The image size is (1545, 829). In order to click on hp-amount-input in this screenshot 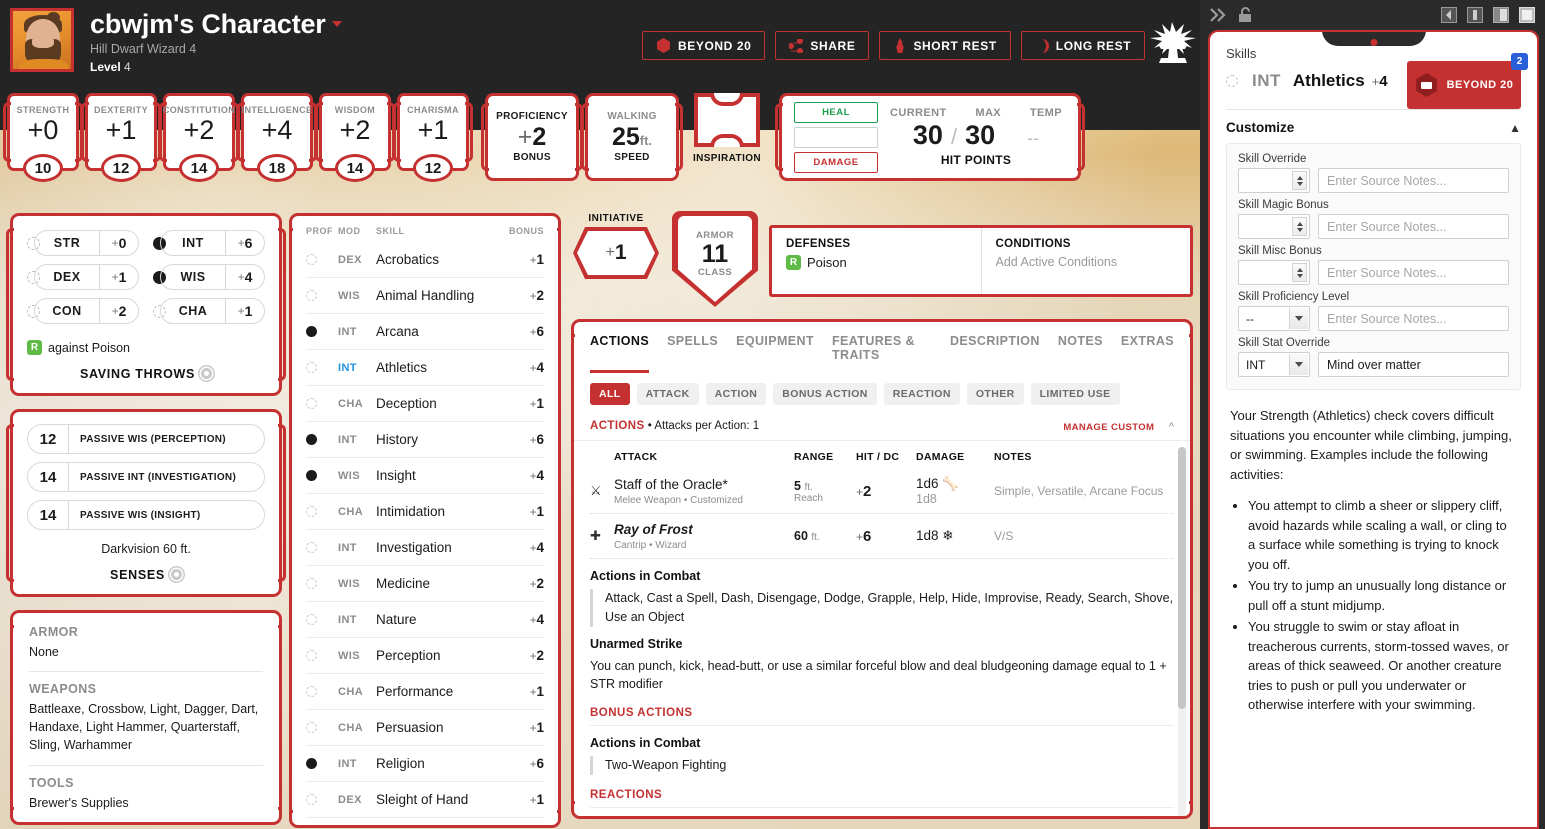, I will do `click(836, 137)`.